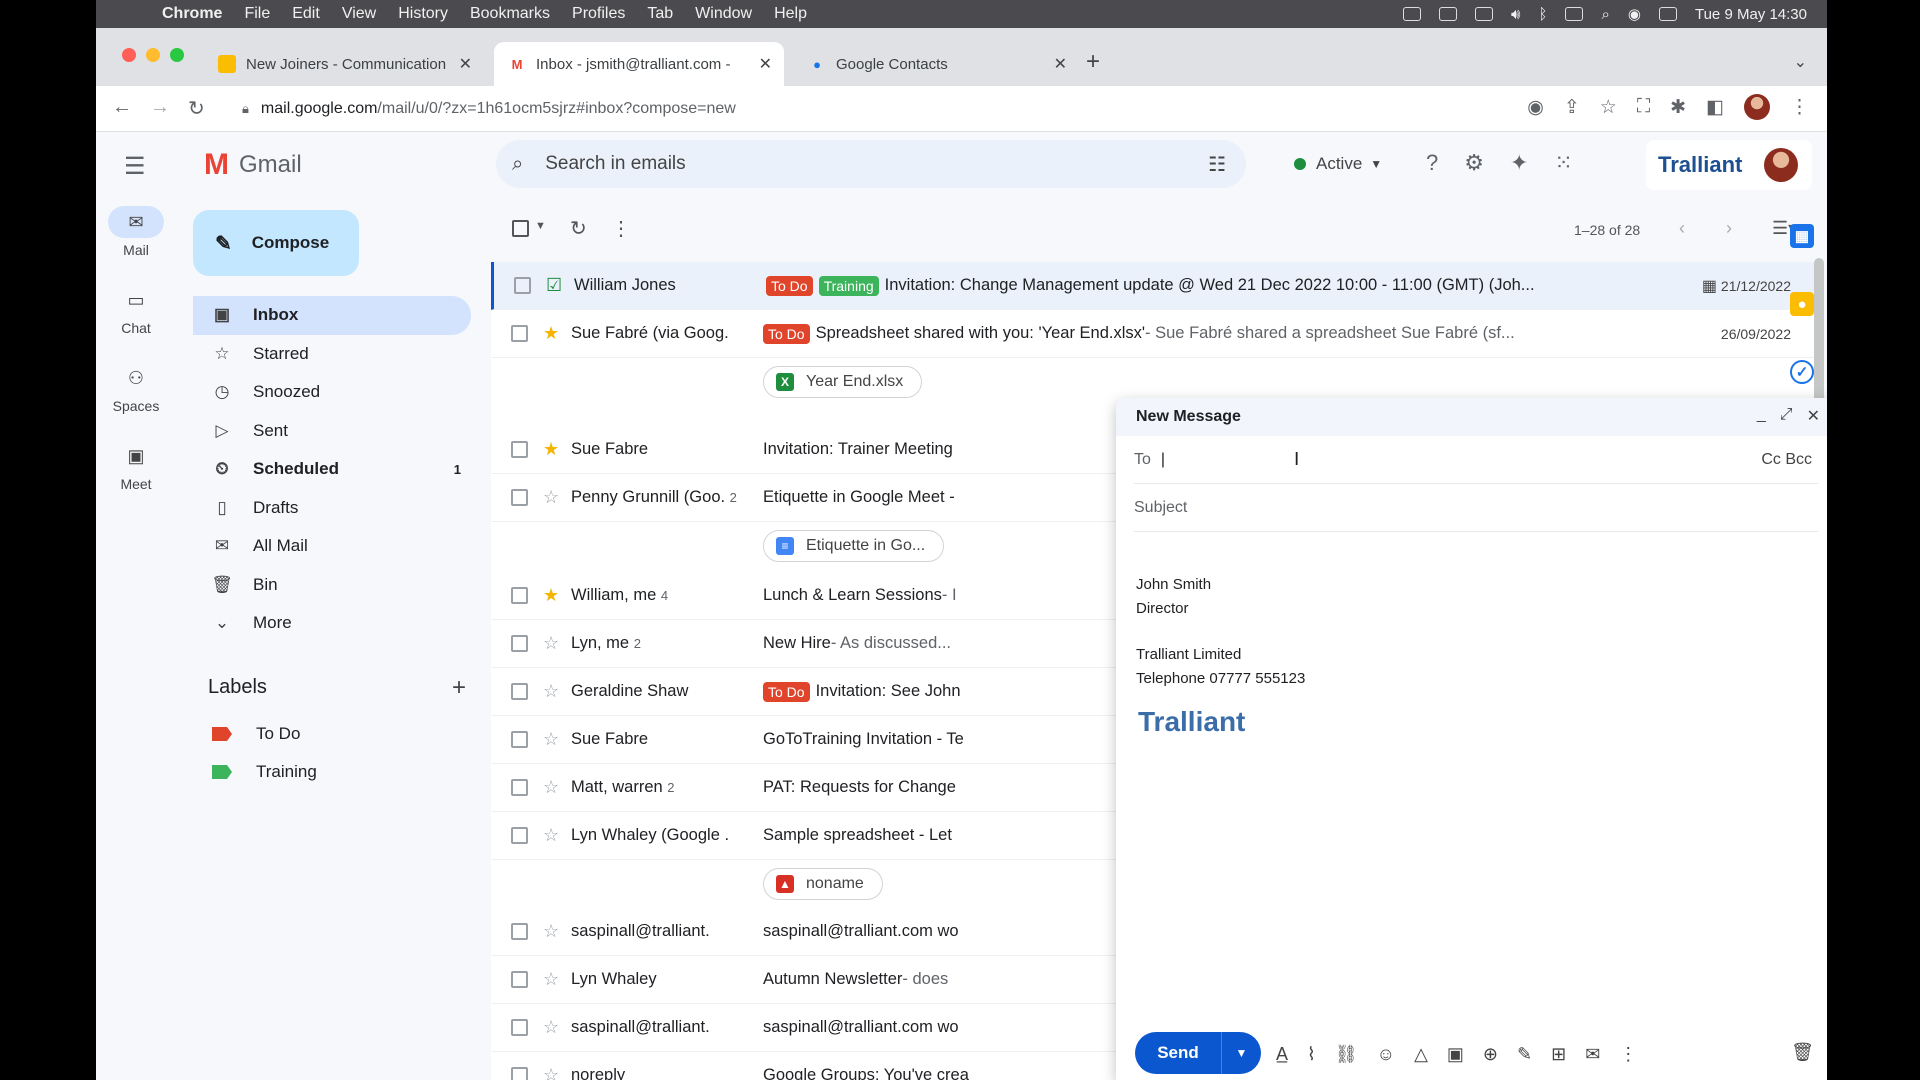 The height and width of the screenshot is (1080, 1920). I want to click on nav-more: ⌄ More, so click(332, 623).